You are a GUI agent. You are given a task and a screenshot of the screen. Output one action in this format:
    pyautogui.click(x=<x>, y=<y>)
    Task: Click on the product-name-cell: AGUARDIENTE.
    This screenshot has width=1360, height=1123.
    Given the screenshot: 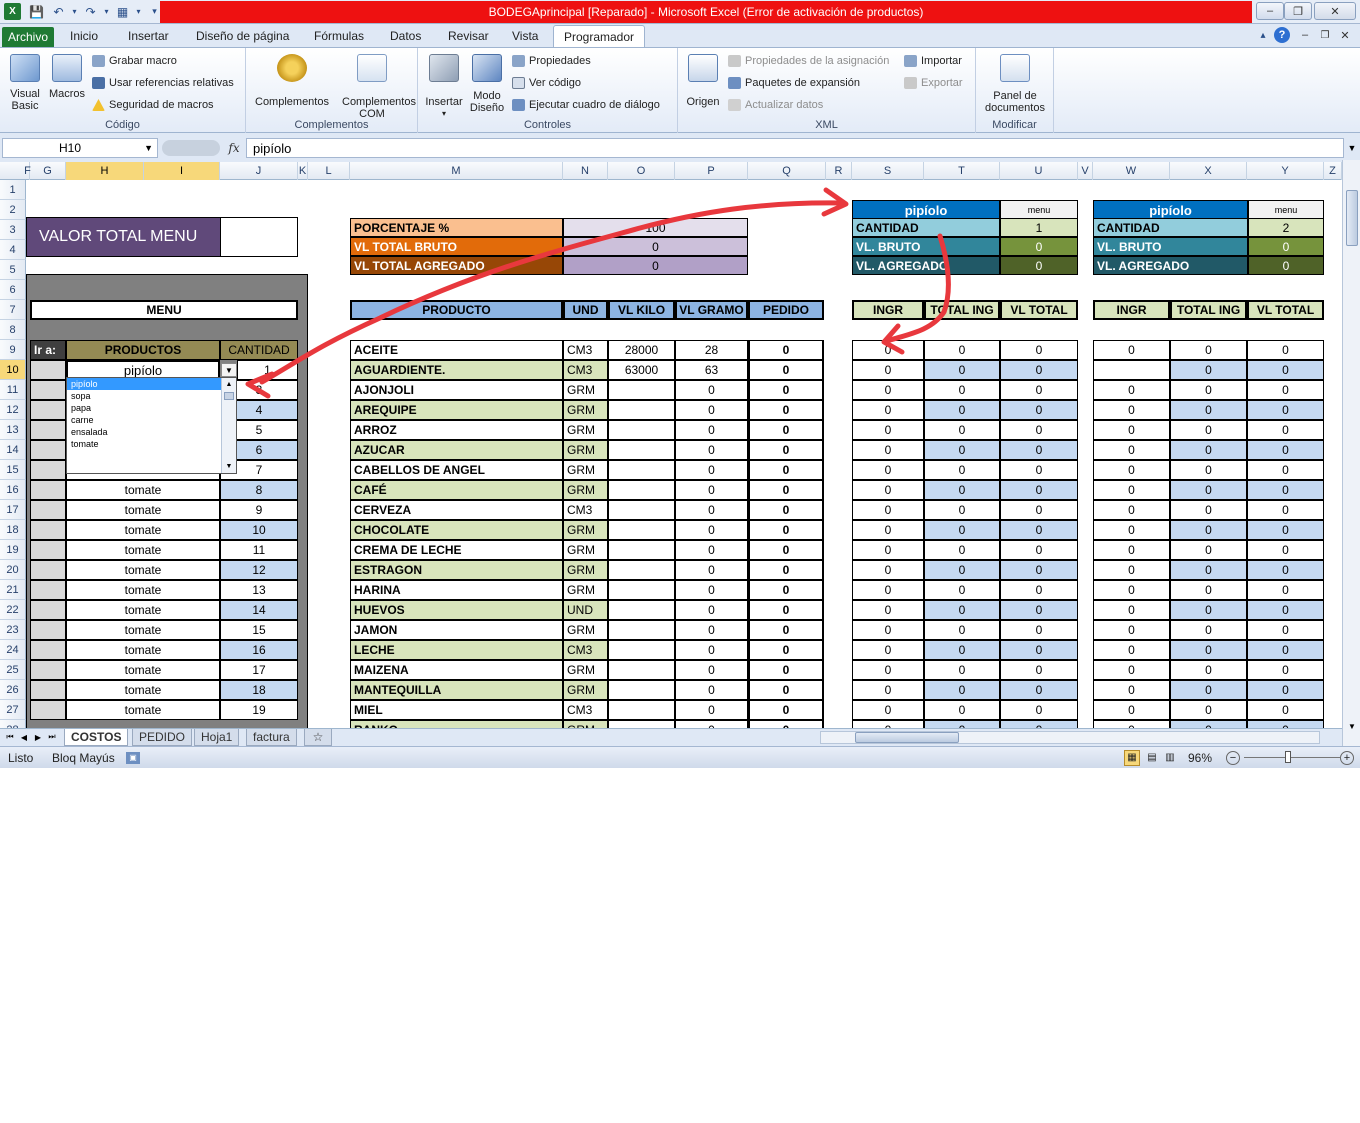 What is the action you would take?
    pyautogui.click(x=456, y=370)
    